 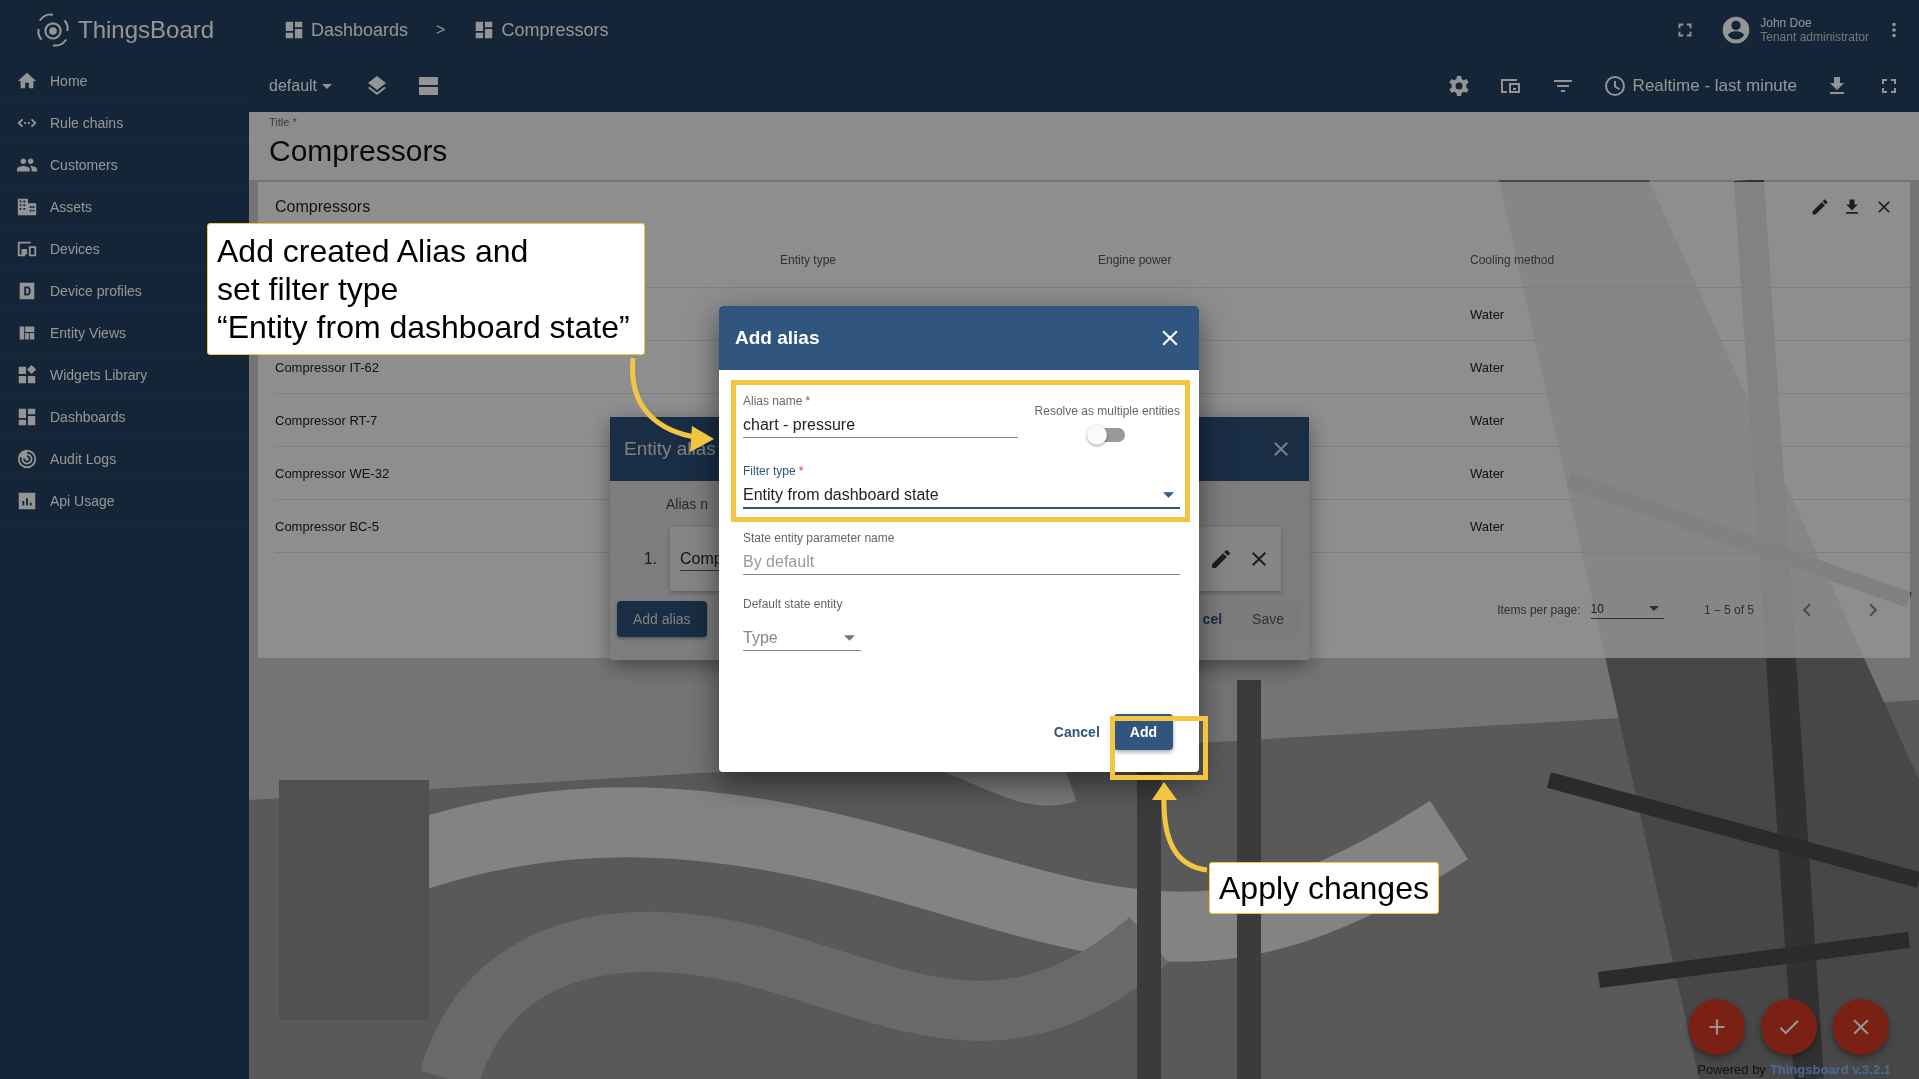 What do you see at coordinates (27, 458) in the screenshot?
I see `radar-icon` at bounding box center [27, 458].